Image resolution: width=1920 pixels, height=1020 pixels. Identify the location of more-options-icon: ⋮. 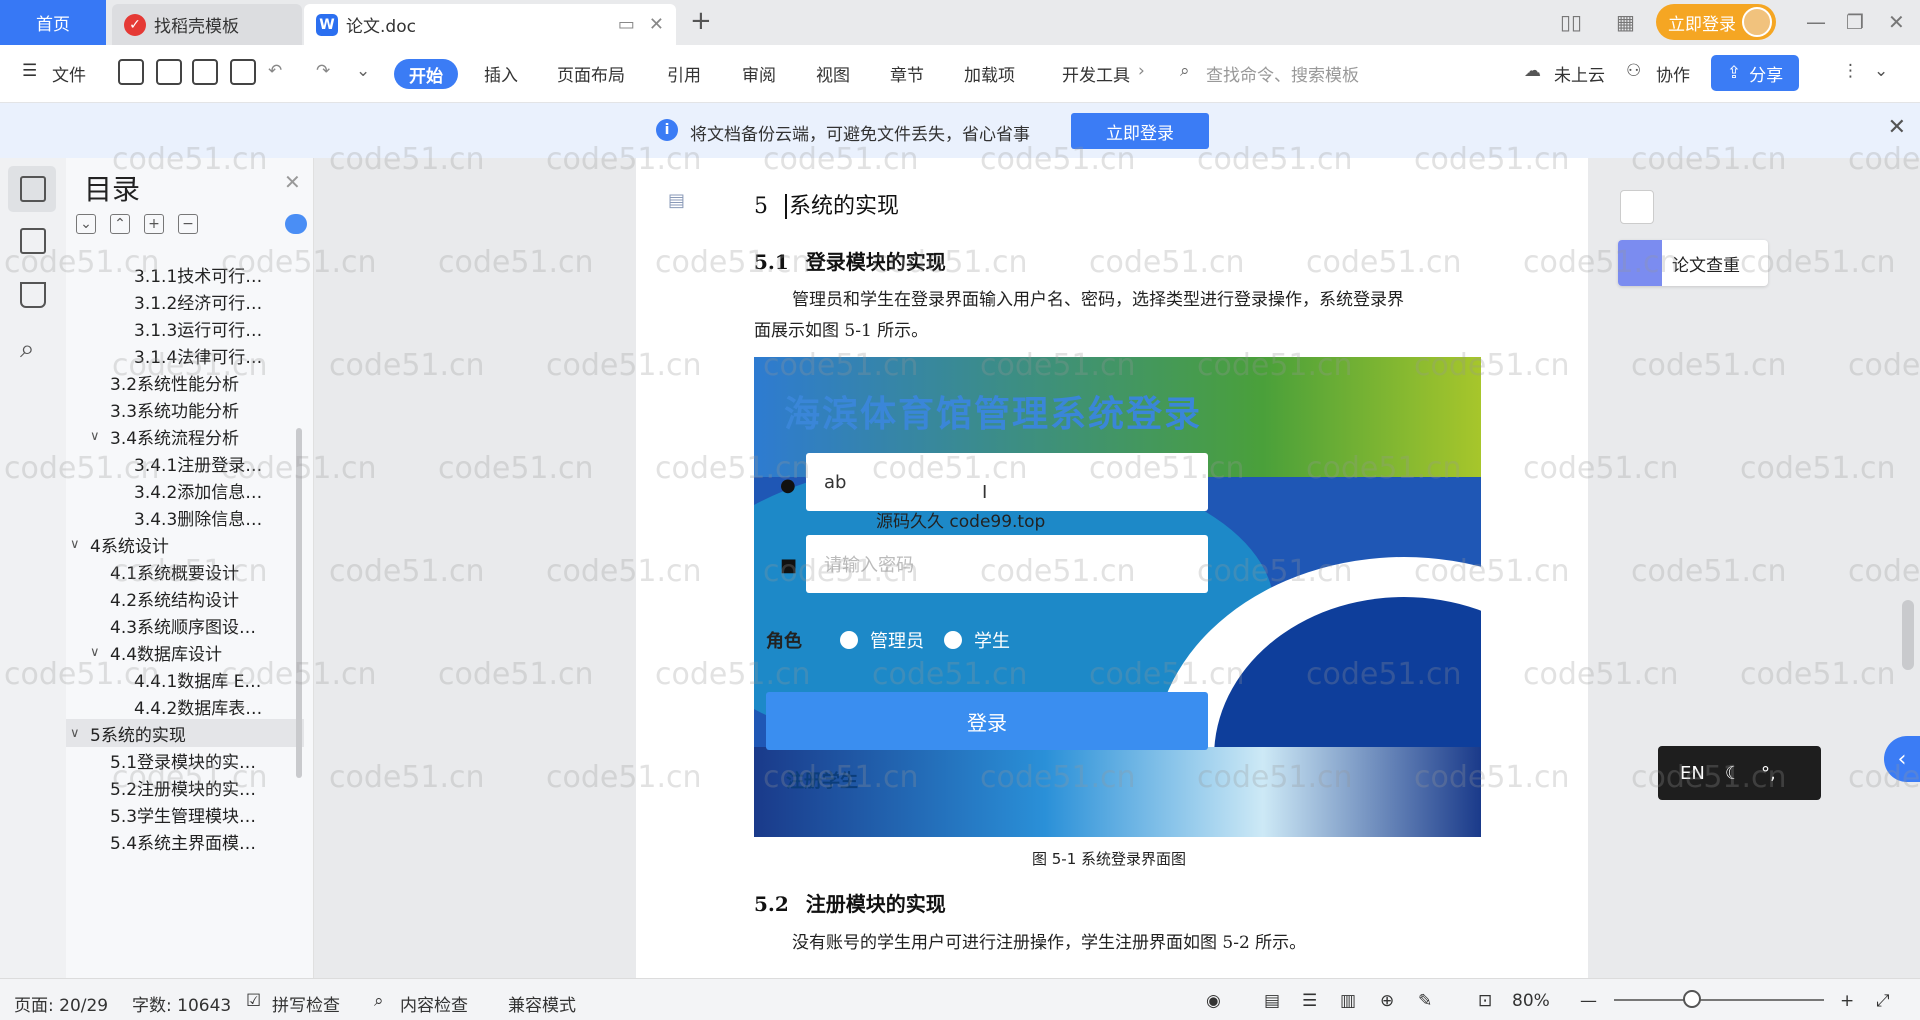
(1850, 71).